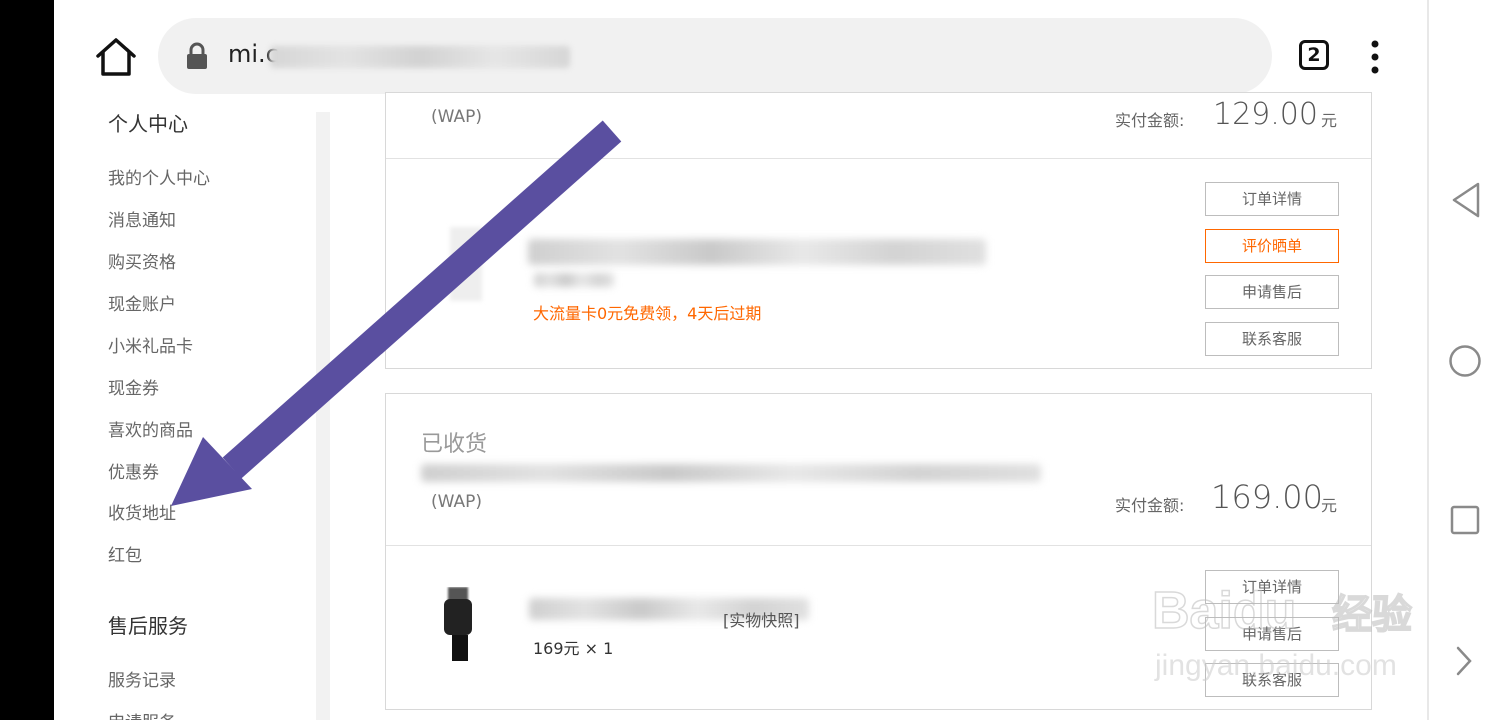 The width and height of the screenshot is (1503, 720). Describe the element at coordinates (757, 252) in the screenshot. I see `product-title-blurred` at that location.